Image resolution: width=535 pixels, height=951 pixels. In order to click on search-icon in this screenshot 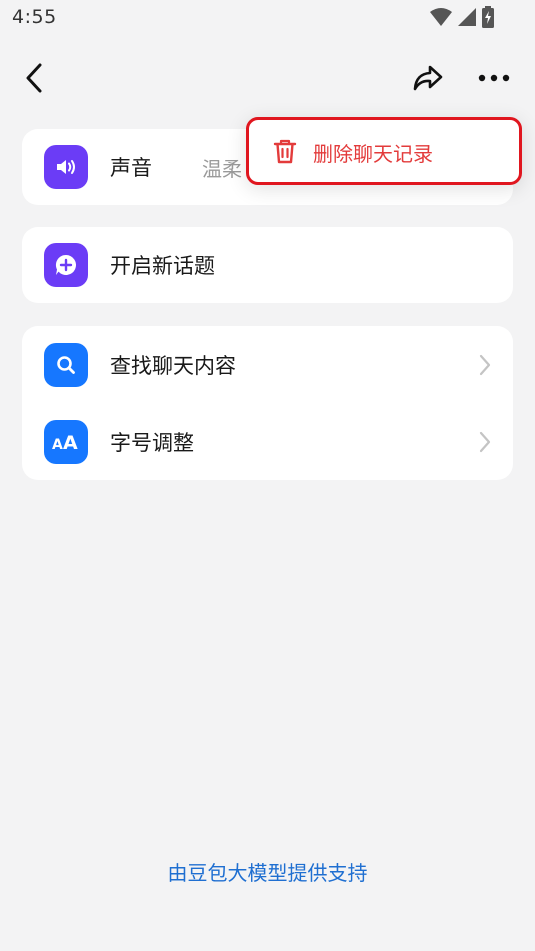, I will do `click(66, 364)`.